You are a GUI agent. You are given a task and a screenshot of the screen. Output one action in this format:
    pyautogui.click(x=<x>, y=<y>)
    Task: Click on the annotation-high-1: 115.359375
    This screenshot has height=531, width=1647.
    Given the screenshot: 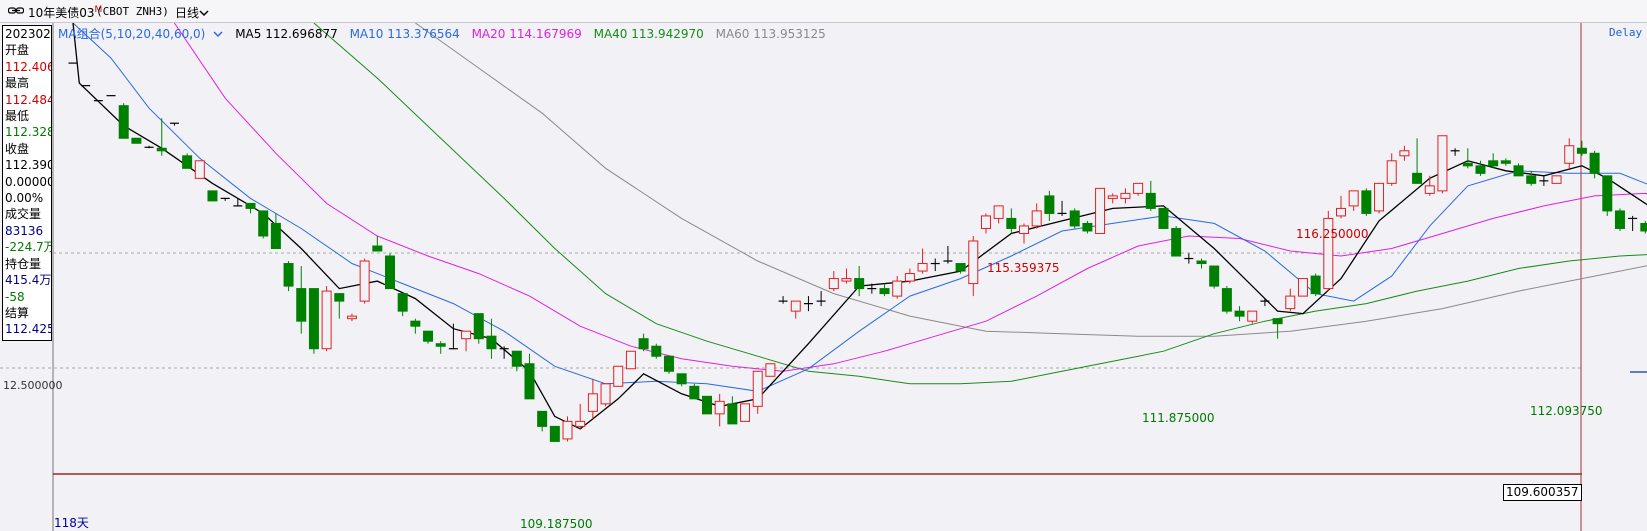 What is the action you would take?
    pyautogui.click(x=1023, y=268)
    